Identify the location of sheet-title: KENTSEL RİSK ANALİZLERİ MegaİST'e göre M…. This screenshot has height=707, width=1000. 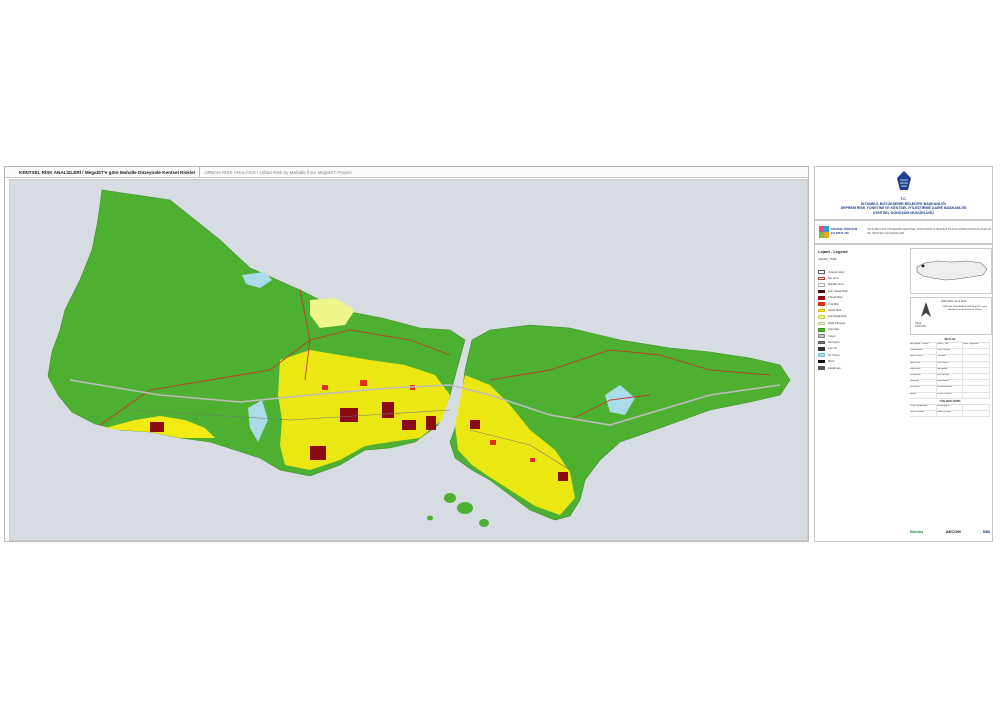
(965, 308).